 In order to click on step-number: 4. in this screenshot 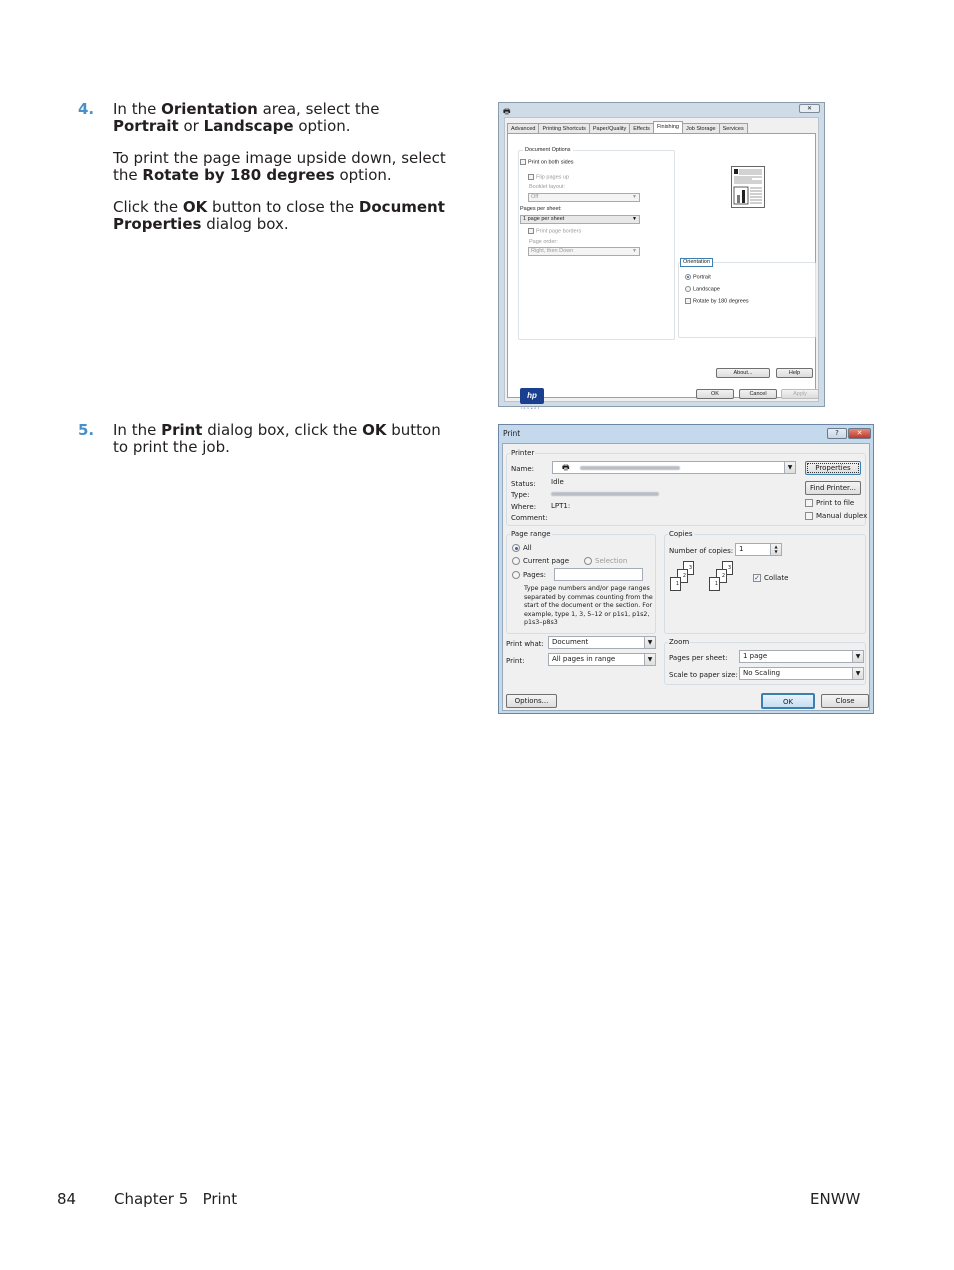, I will do `click(86, 109)`.